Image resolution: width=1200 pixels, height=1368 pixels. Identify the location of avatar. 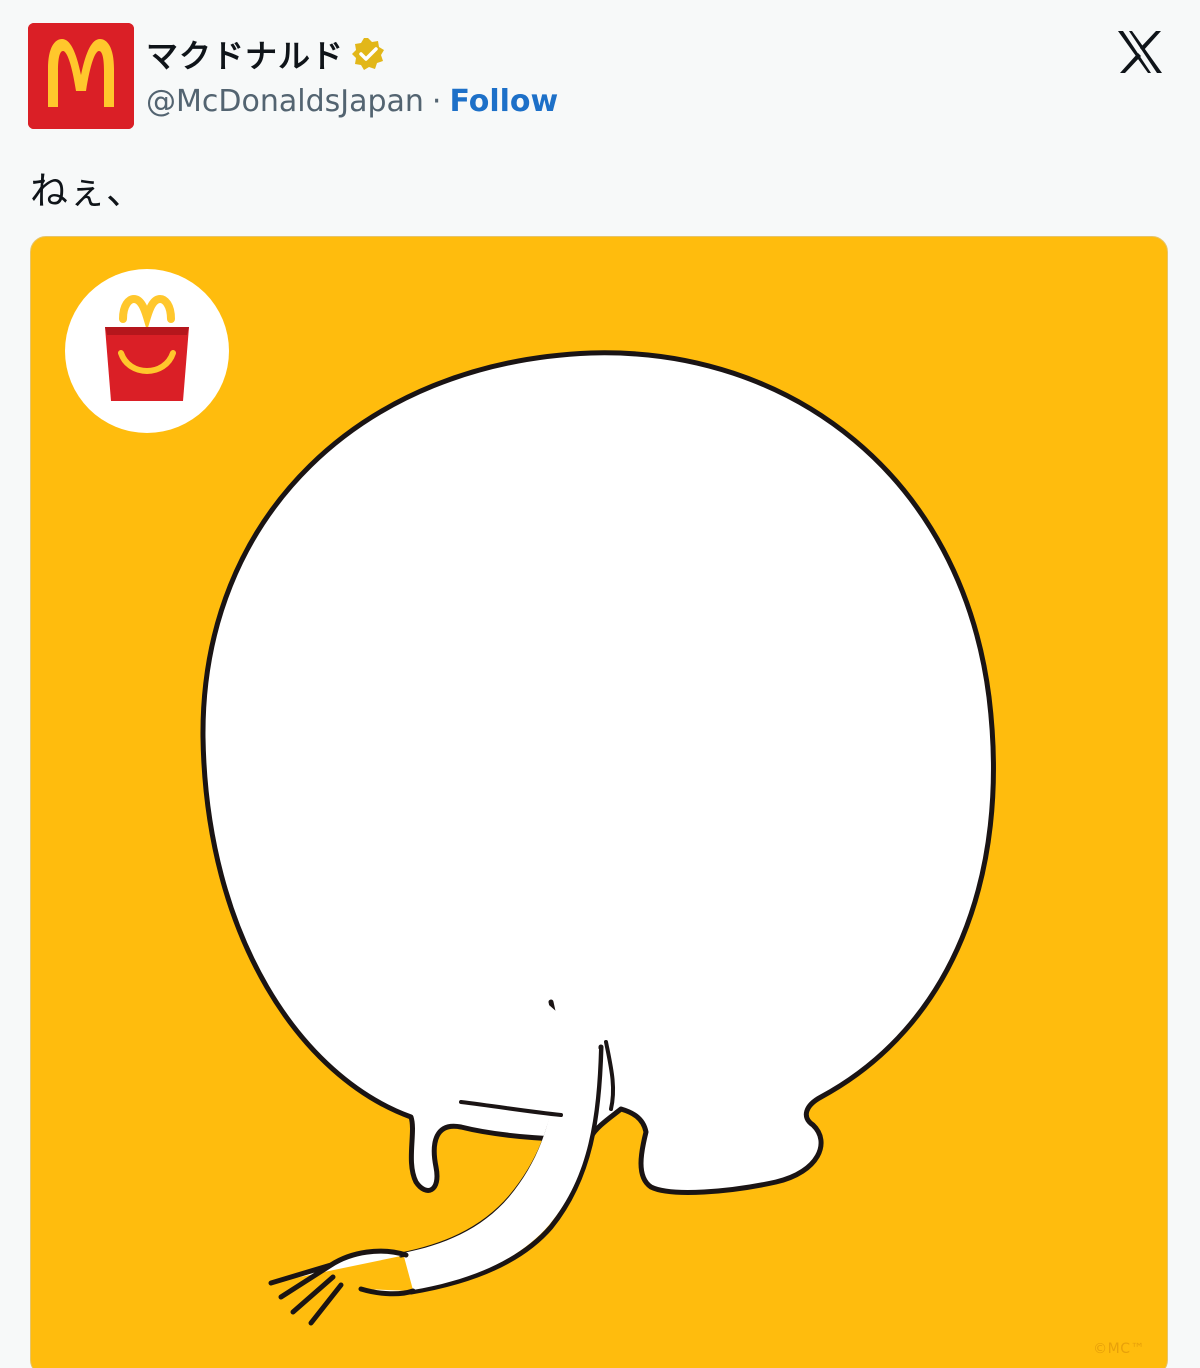
(81, 76).